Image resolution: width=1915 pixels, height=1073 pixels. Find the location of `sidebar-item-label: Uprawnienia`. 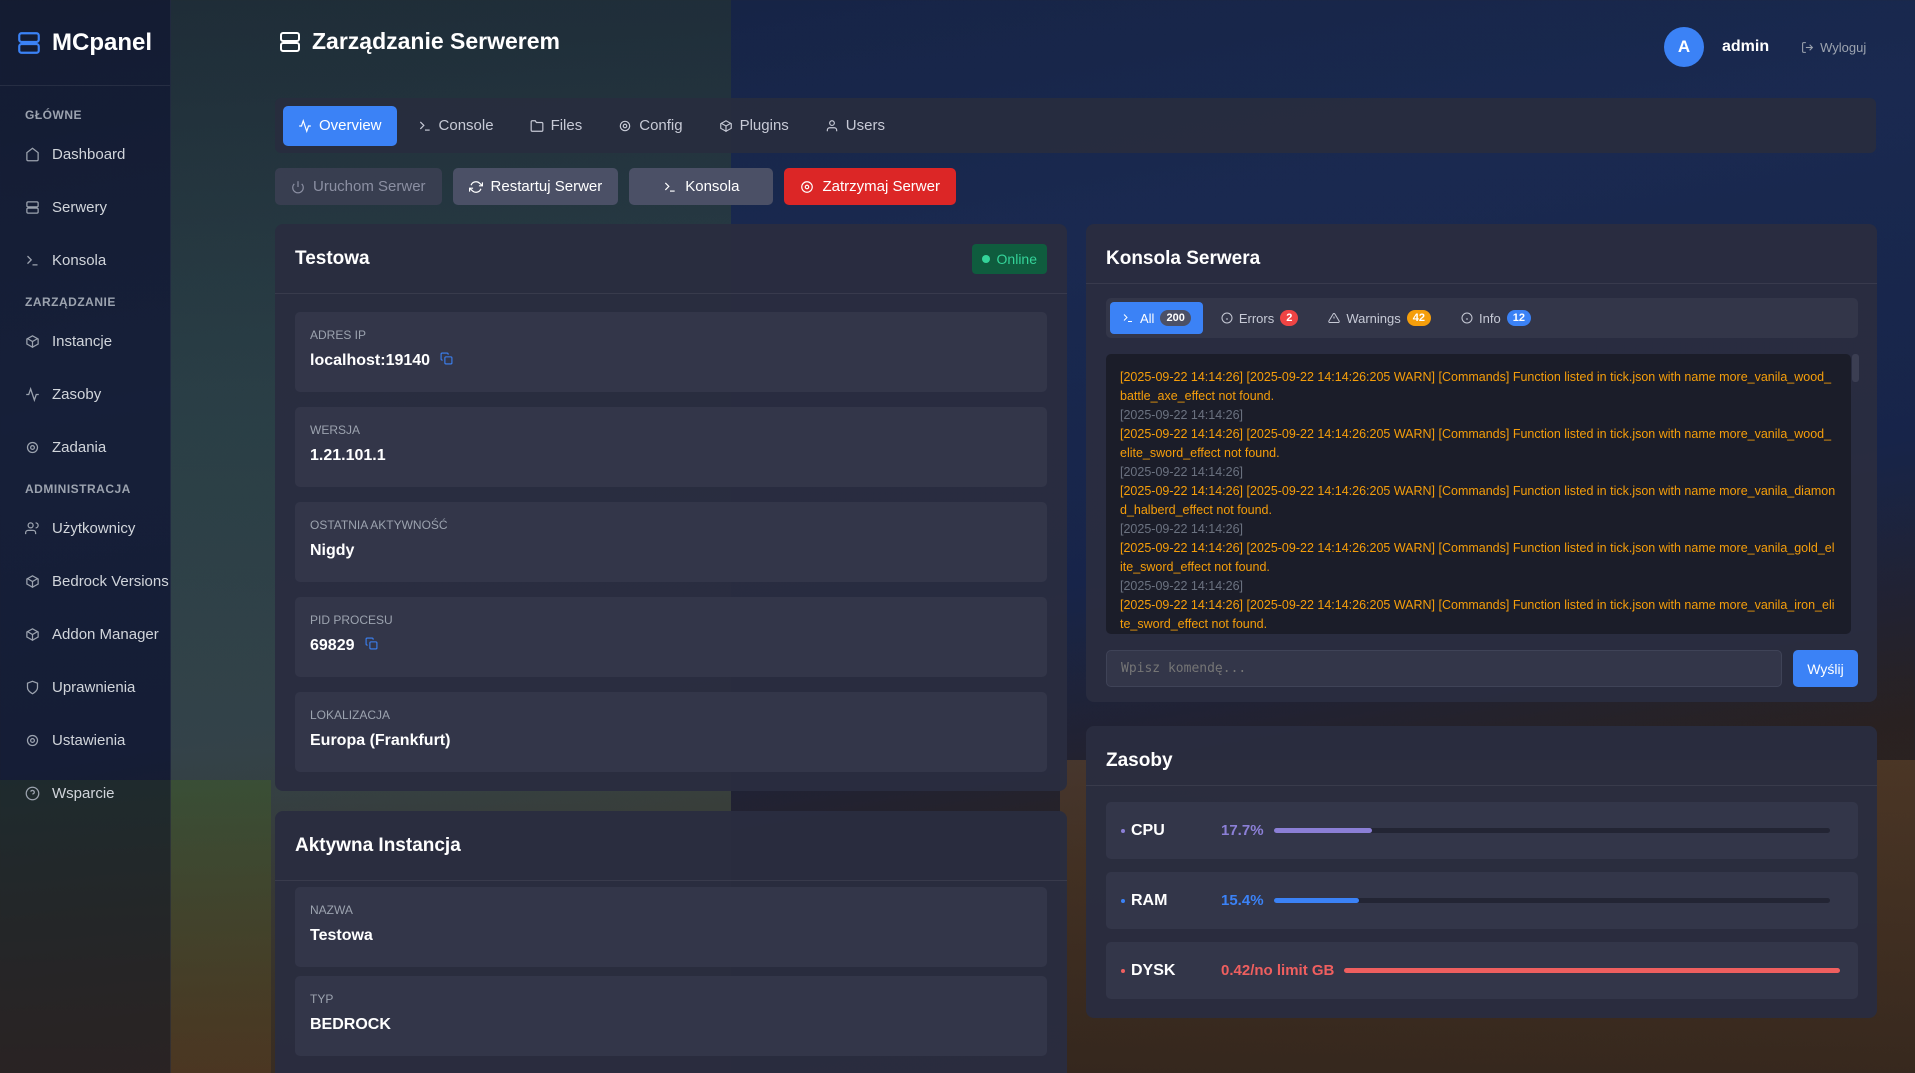

sidebar-item-label: Uprawnienia is located at coordinates (94, 687).